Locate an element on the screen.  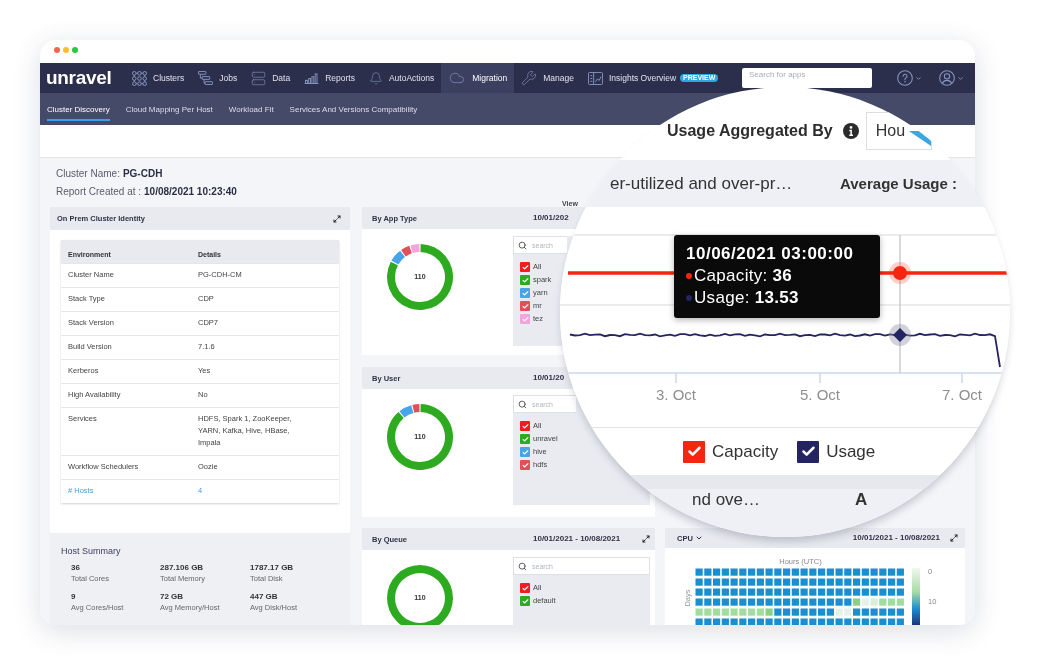
cluster-name-label: Cluster Name: is located at coordinates (88, 174).